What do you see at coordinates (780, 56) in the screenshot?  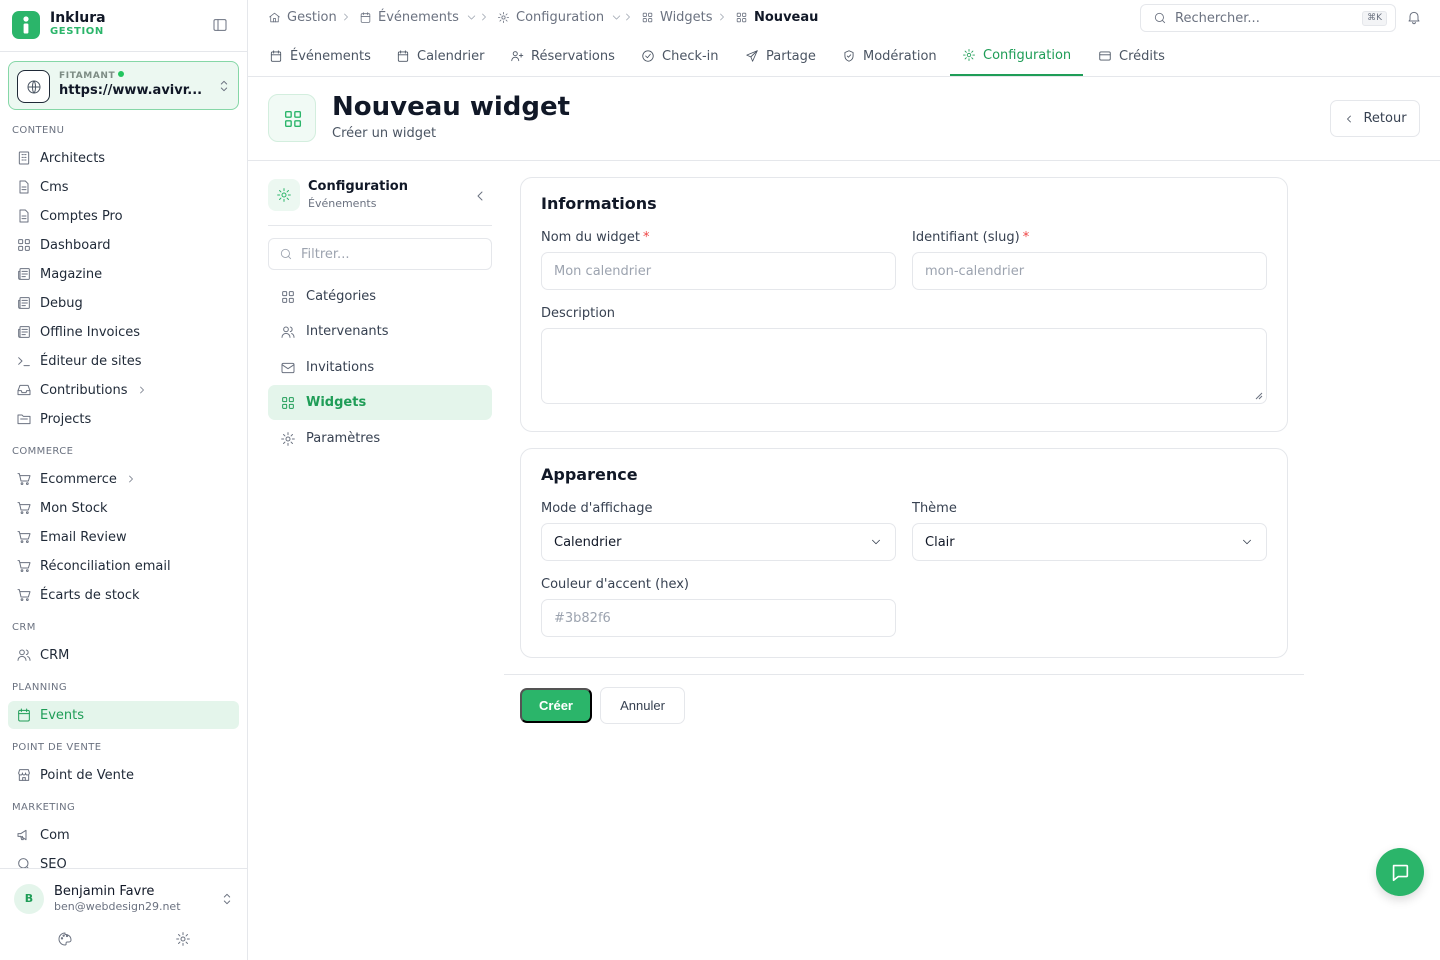 I see `tab-partage: Partage` at bounding box center [780, 56].